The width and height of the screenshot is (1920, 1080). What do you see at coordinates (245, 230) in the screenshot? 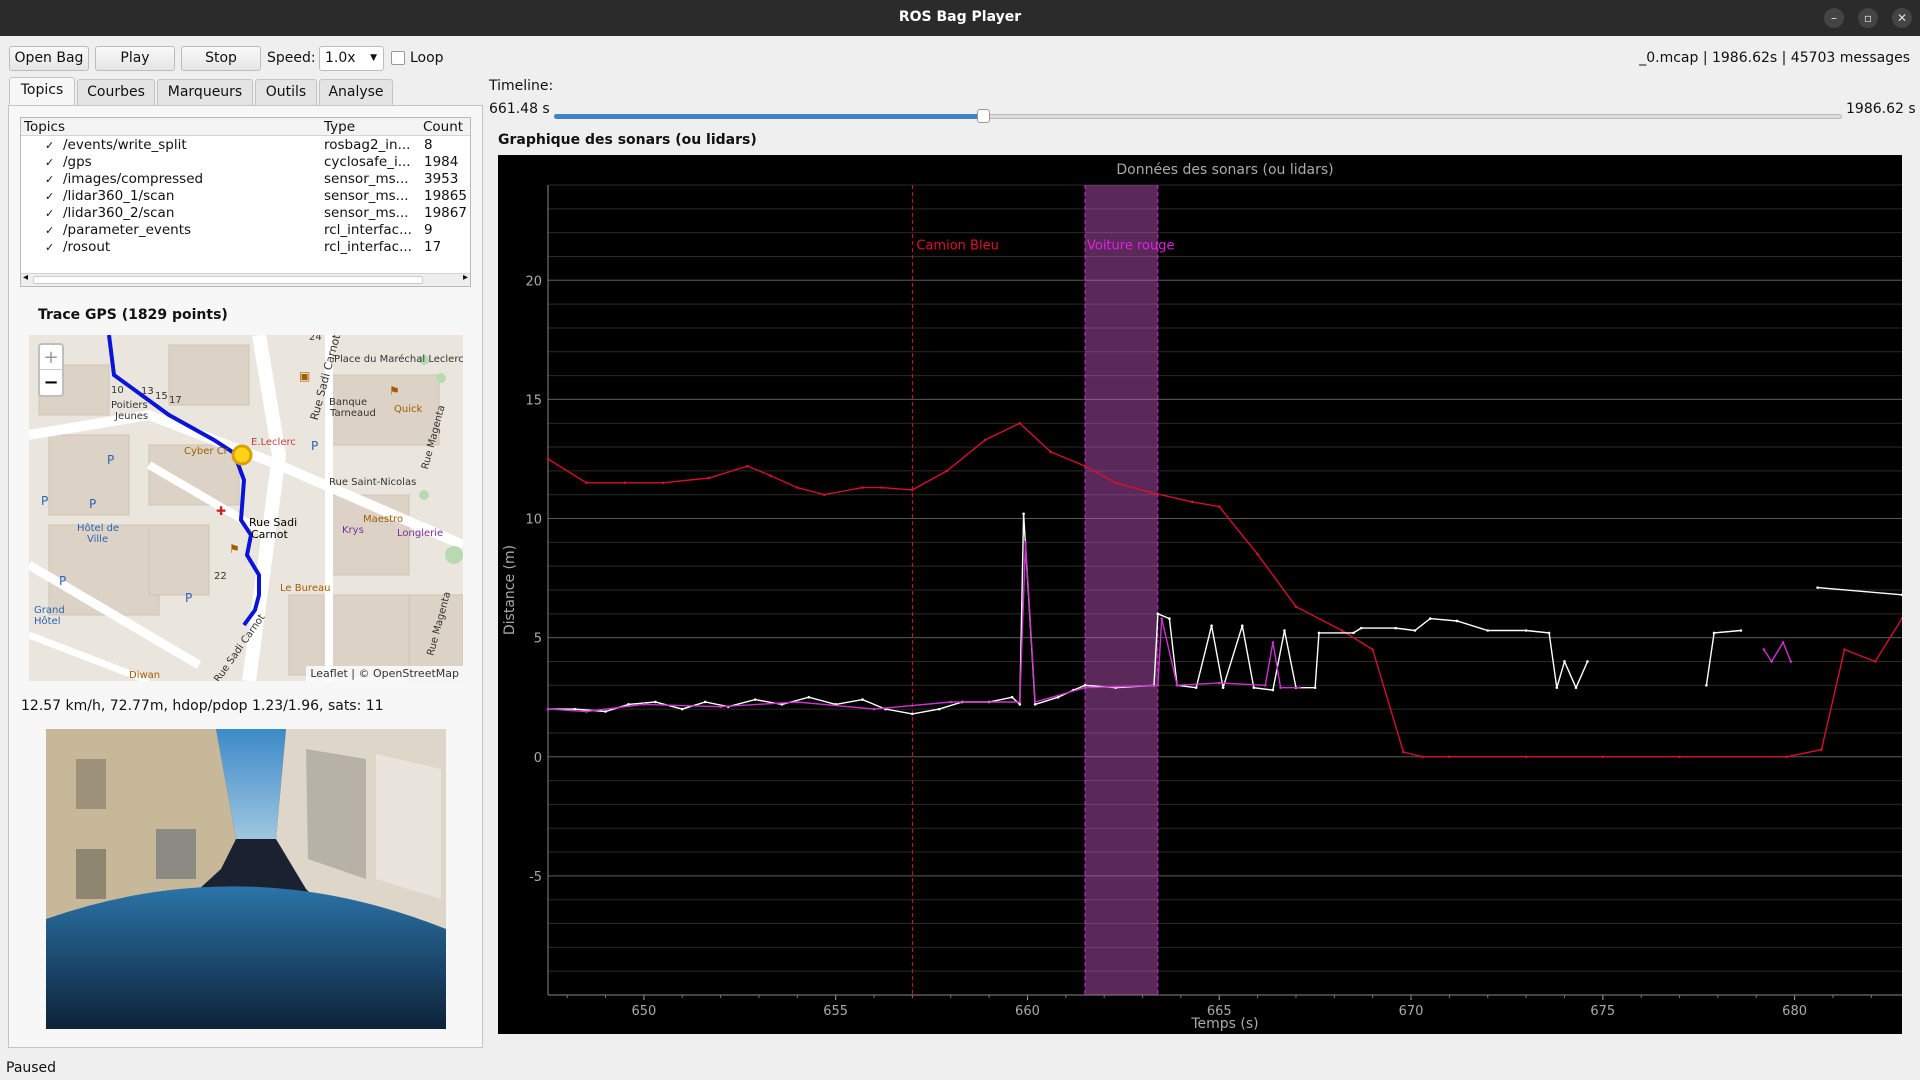
I see `table-row: ✓ /parameter_events rcl_interfac... 9` at bounding box center [245, 230].